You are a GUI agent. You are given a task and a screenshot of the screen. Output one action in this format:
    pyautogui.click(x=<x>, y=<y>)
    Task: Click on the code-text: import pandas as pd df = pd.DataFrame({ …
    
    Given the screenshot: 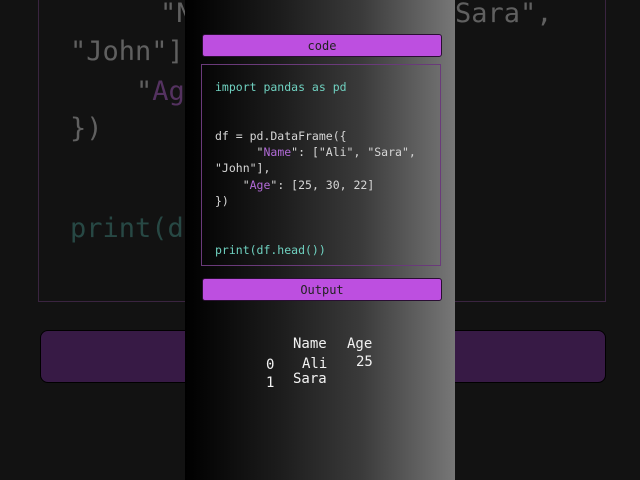 What is the action you would take?
    pyautogui.click(x=315, y=168)
    